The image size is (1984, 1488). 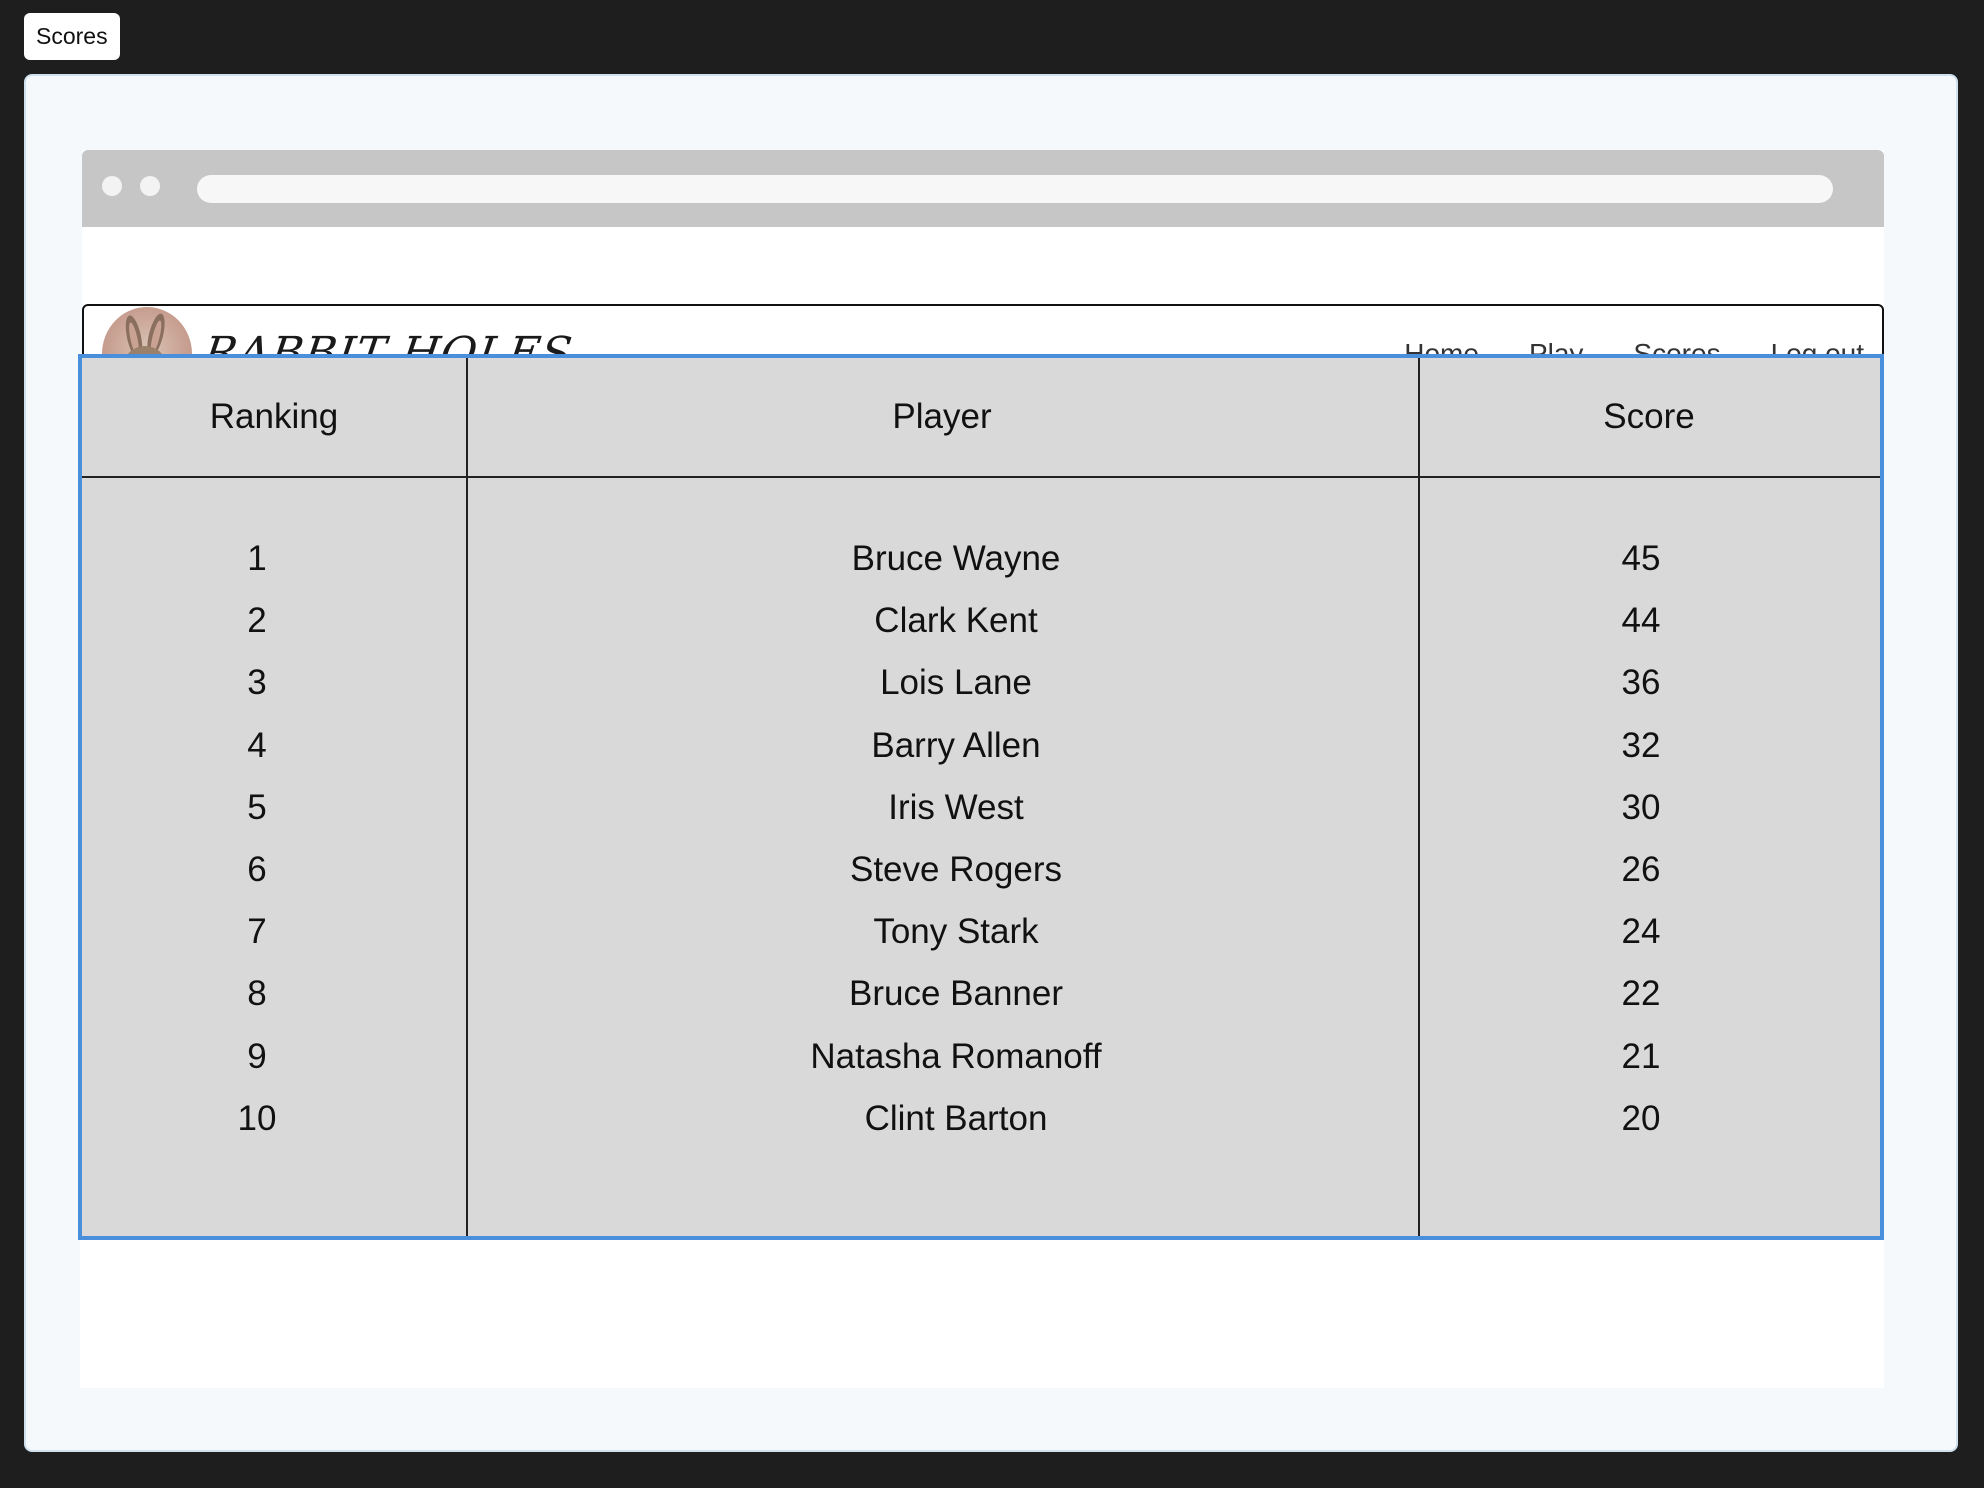 What do you see at coordinates (257, 745) in the screenshot?
I see `rank-cell: 4` at bounding box center [257, 745].